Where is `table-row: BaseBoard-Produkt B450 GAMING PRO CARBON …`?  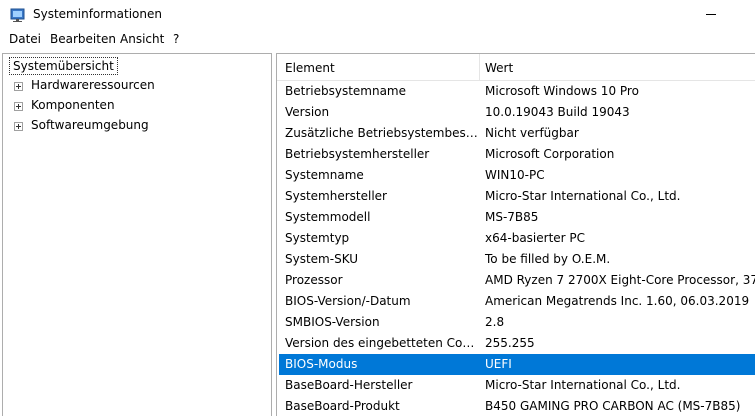
table-row: BaseBoard-Produkt B450 GAMING PRO CARBON … is located at coordinates (517, 406).